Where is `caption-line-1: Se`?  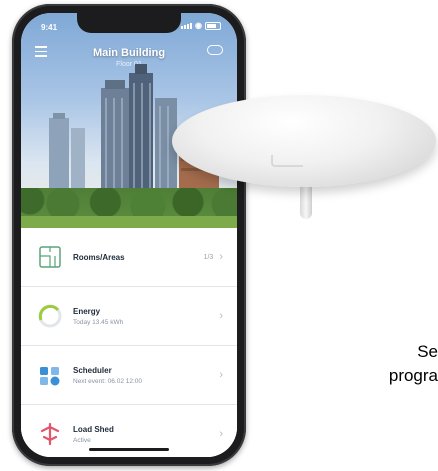
caption-line-1: Se is located at coordinates (427, 351).